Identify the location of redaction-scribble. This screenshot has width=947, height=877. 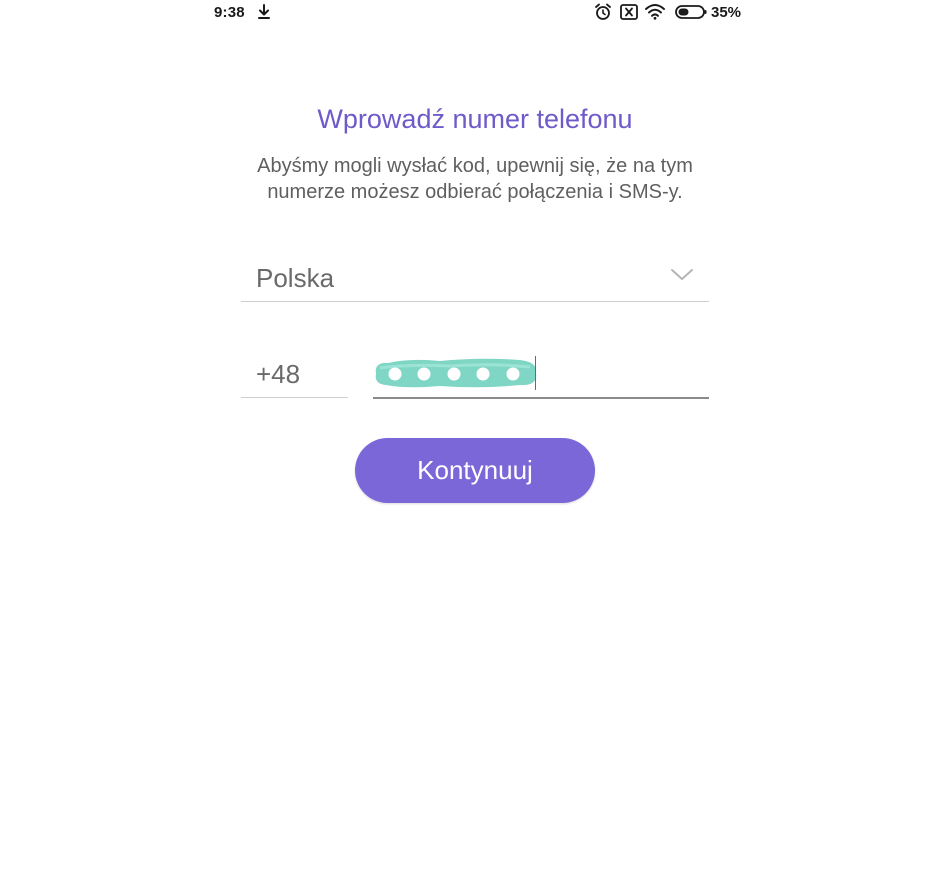
(456, 373).